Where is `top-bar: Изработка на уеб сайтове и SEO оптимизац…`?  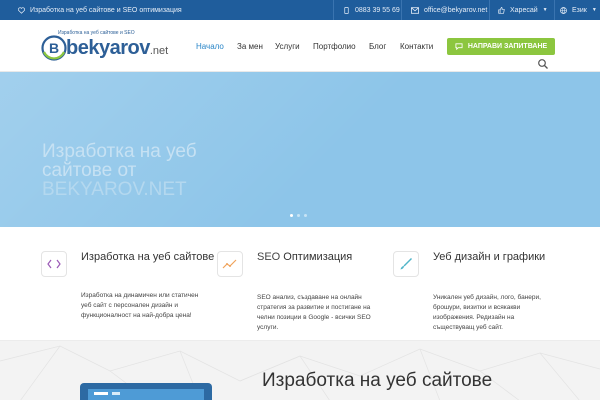
top-bar: Изработка на уеб сайтове и SEO оптимизац… is located at coordinates (300, 10).